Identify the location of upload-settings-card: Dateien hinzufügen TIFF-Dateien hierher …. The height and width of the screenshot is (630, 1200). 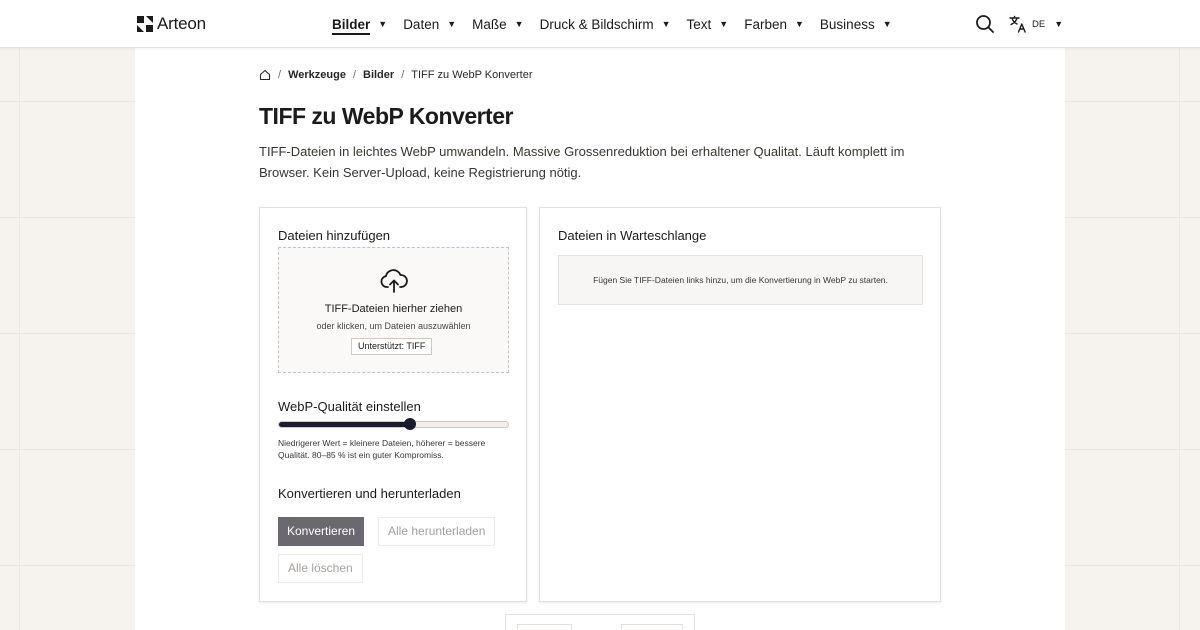
(393, 404).